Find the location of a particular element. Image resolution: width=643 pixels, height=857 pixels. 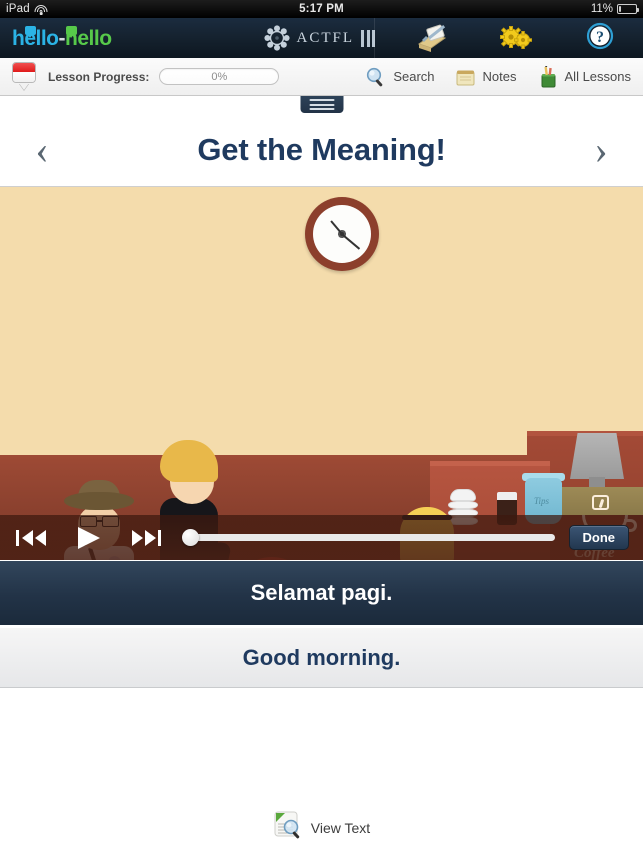

speech-bubble-green-icon is located at coordinates (71, 31).